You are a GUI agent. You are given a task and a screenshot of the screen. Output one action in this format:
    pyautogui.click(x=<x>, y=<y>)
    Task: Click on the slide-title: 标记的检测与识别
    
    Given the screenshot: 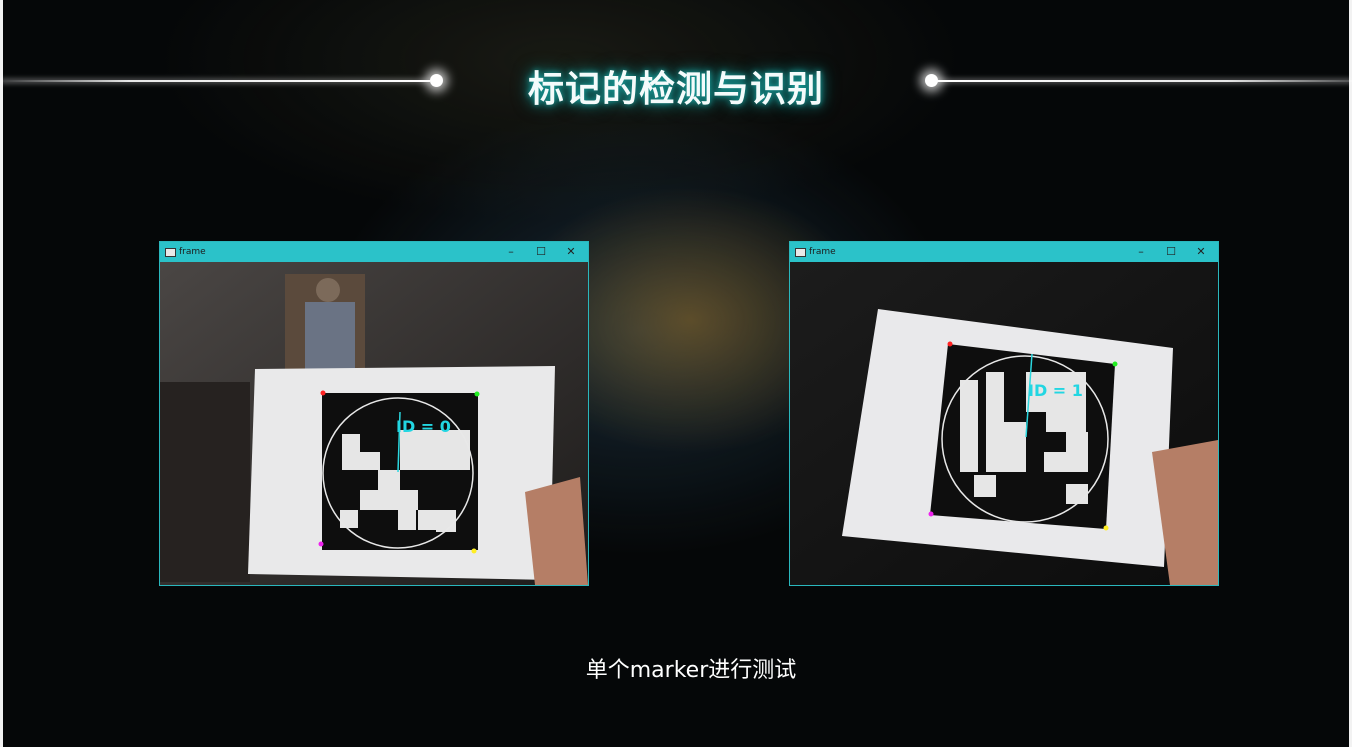 What is the action you would take?
    pyautogui.click(x=675, y=89)
    